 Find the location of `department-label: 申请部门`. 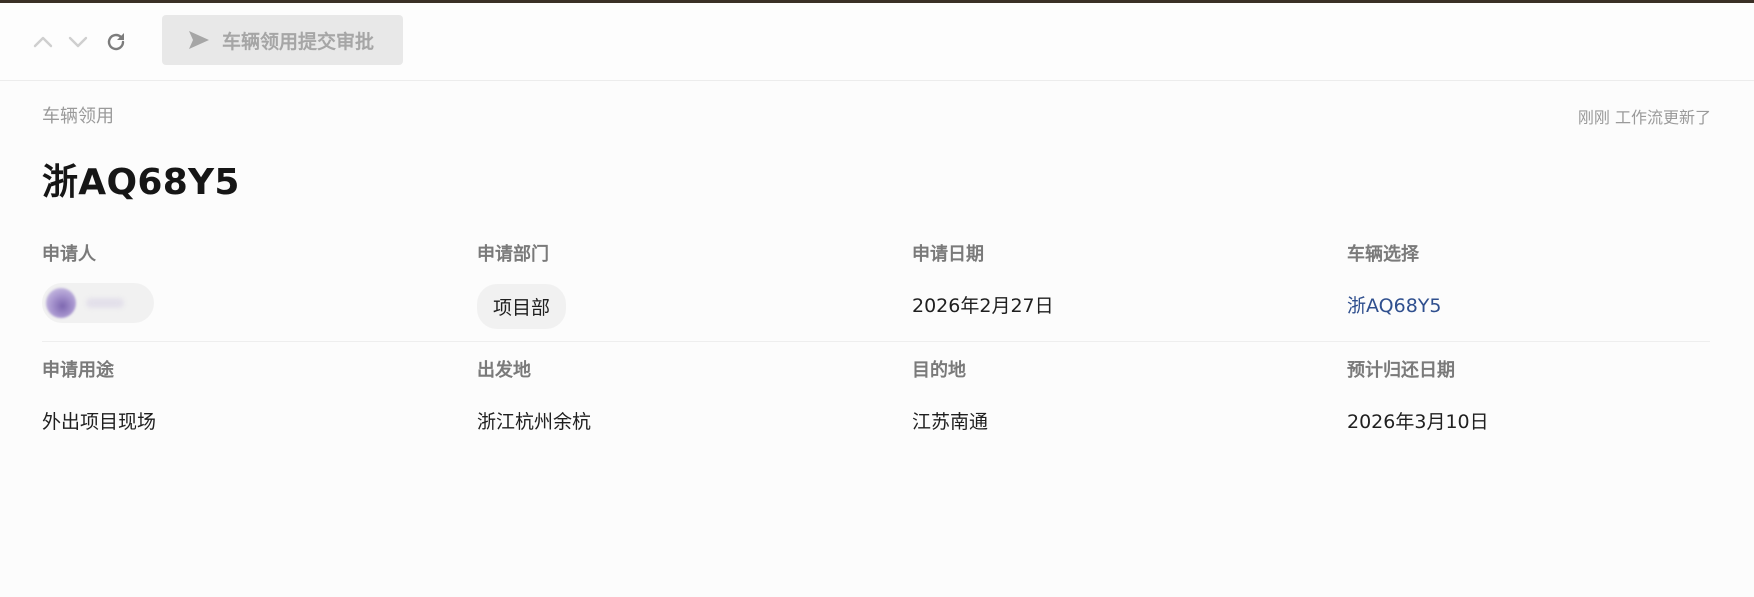

department-label: 申请部门 is located at coordinates (513, 254).